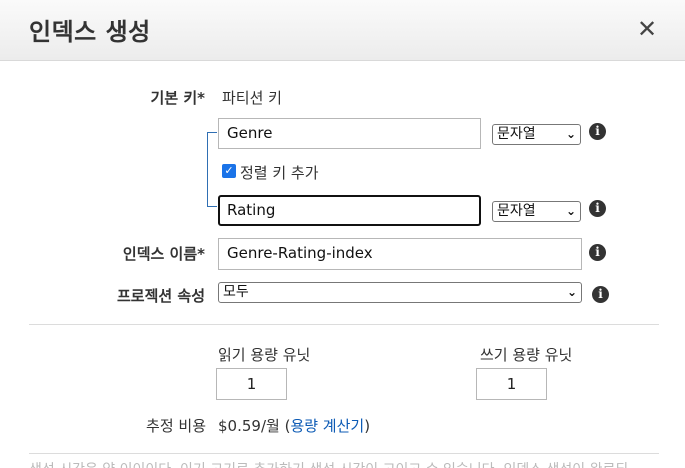 This screenshot has height=468, width=685. What do you see at coordinates (236, 292) in the screenshot?
I see `projection-value: 모두` at bounding box center [236, 292].